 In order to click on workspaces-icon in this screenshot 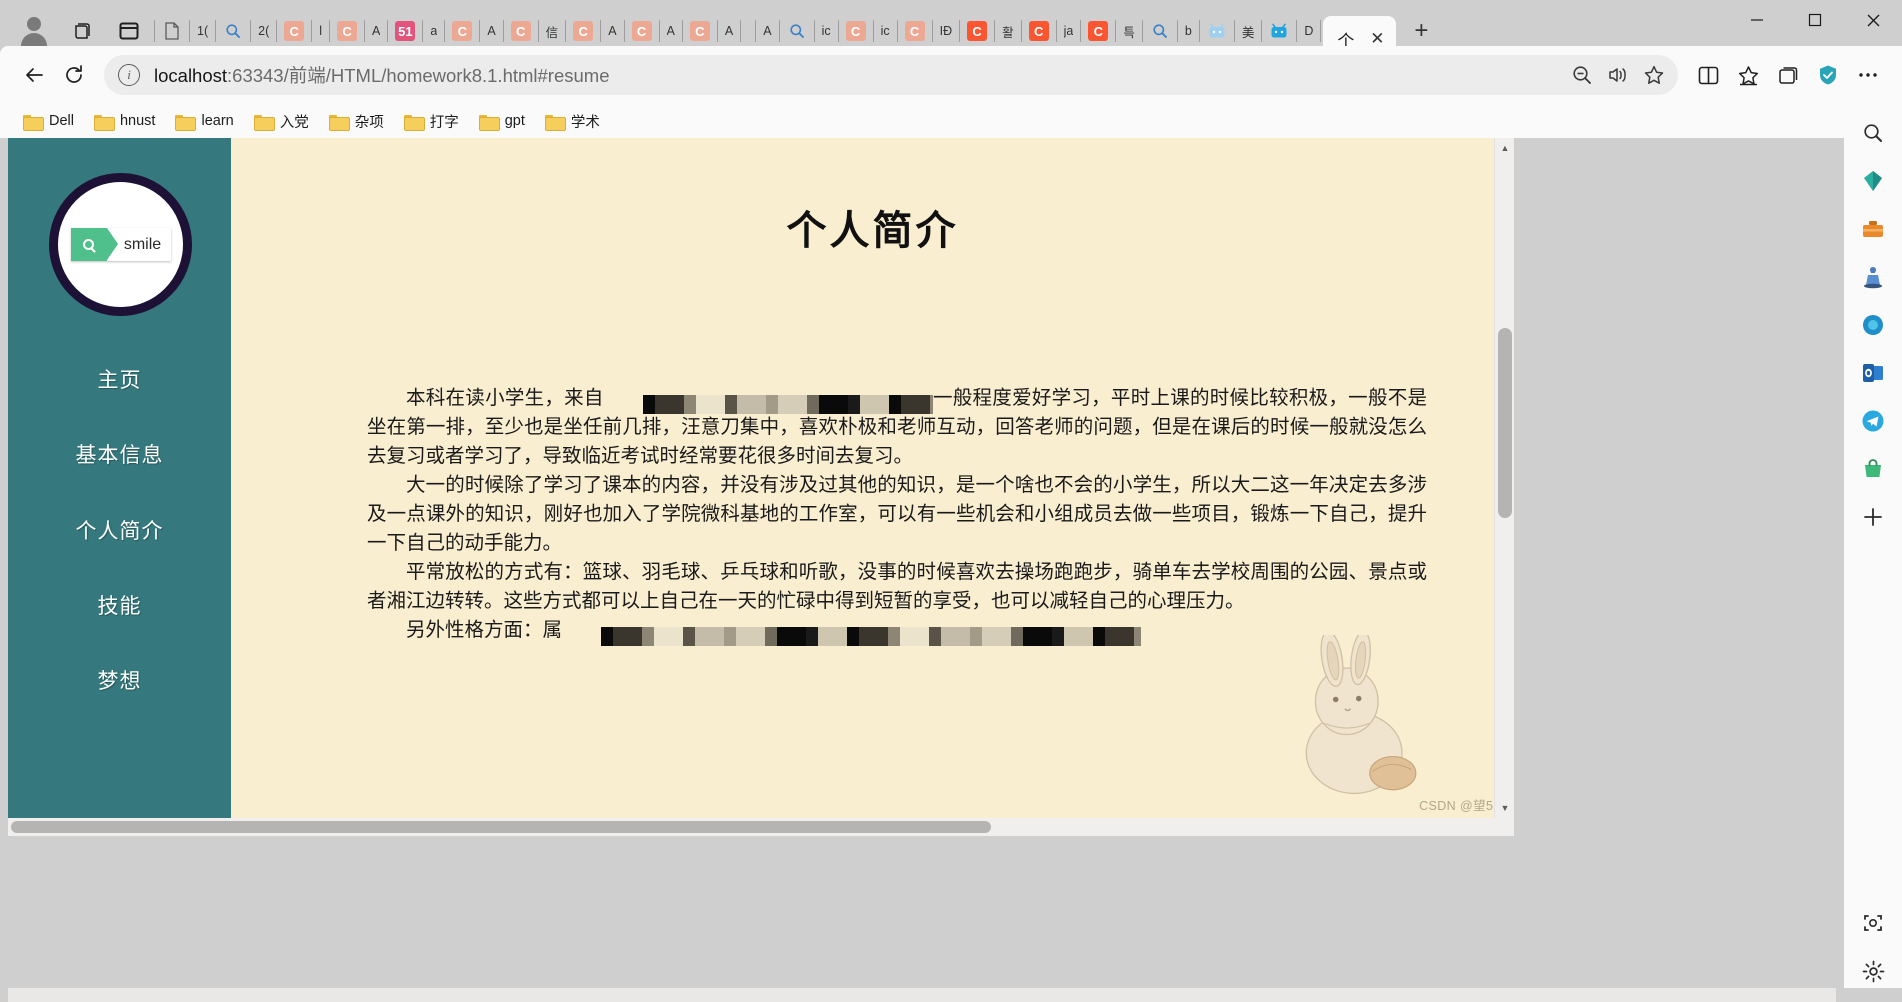, I will do `click(82, 31)`.